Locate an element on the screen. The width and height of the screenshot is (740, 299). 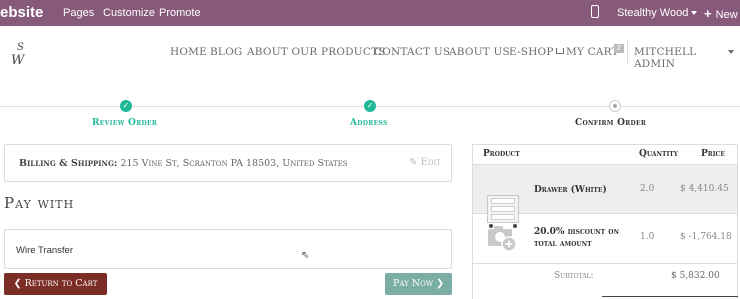
nav-about-us: ABOUT US is located at coordinates (479, 52).